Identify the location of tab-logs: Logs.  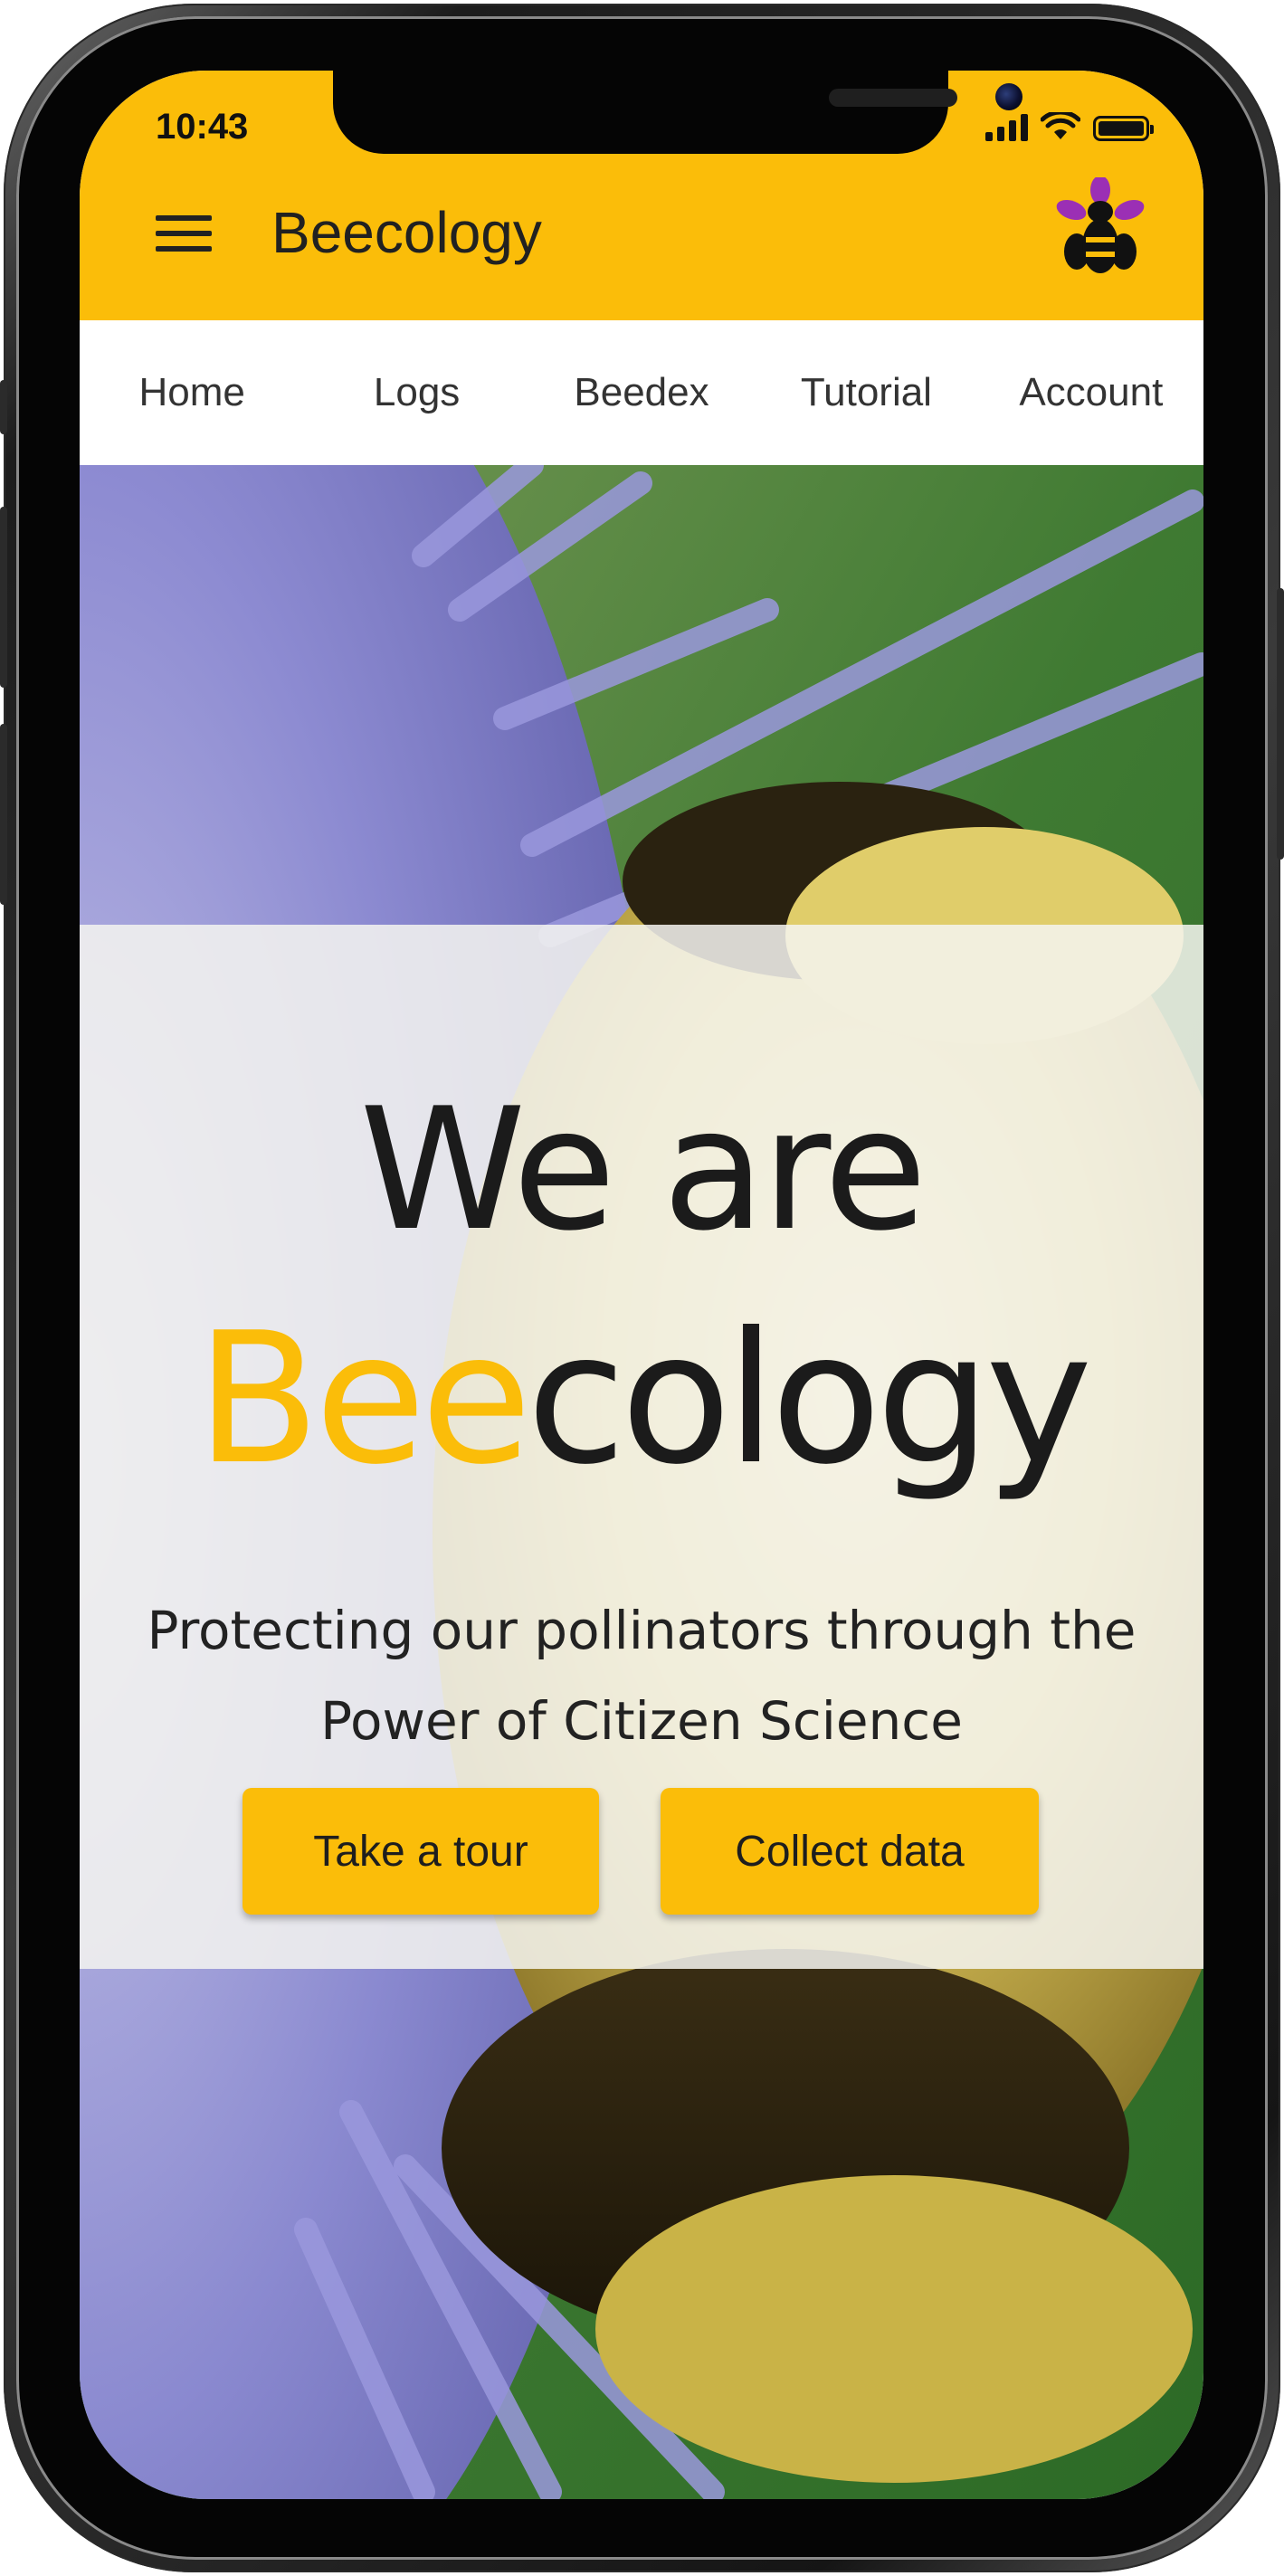
(416, 392).